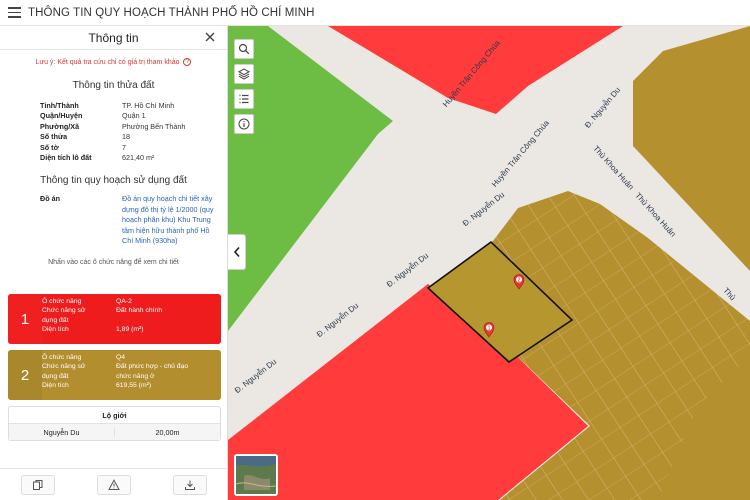 The width and height of the screenshot is (750, 500). I want to click on panel-footer, so click(114, 484).